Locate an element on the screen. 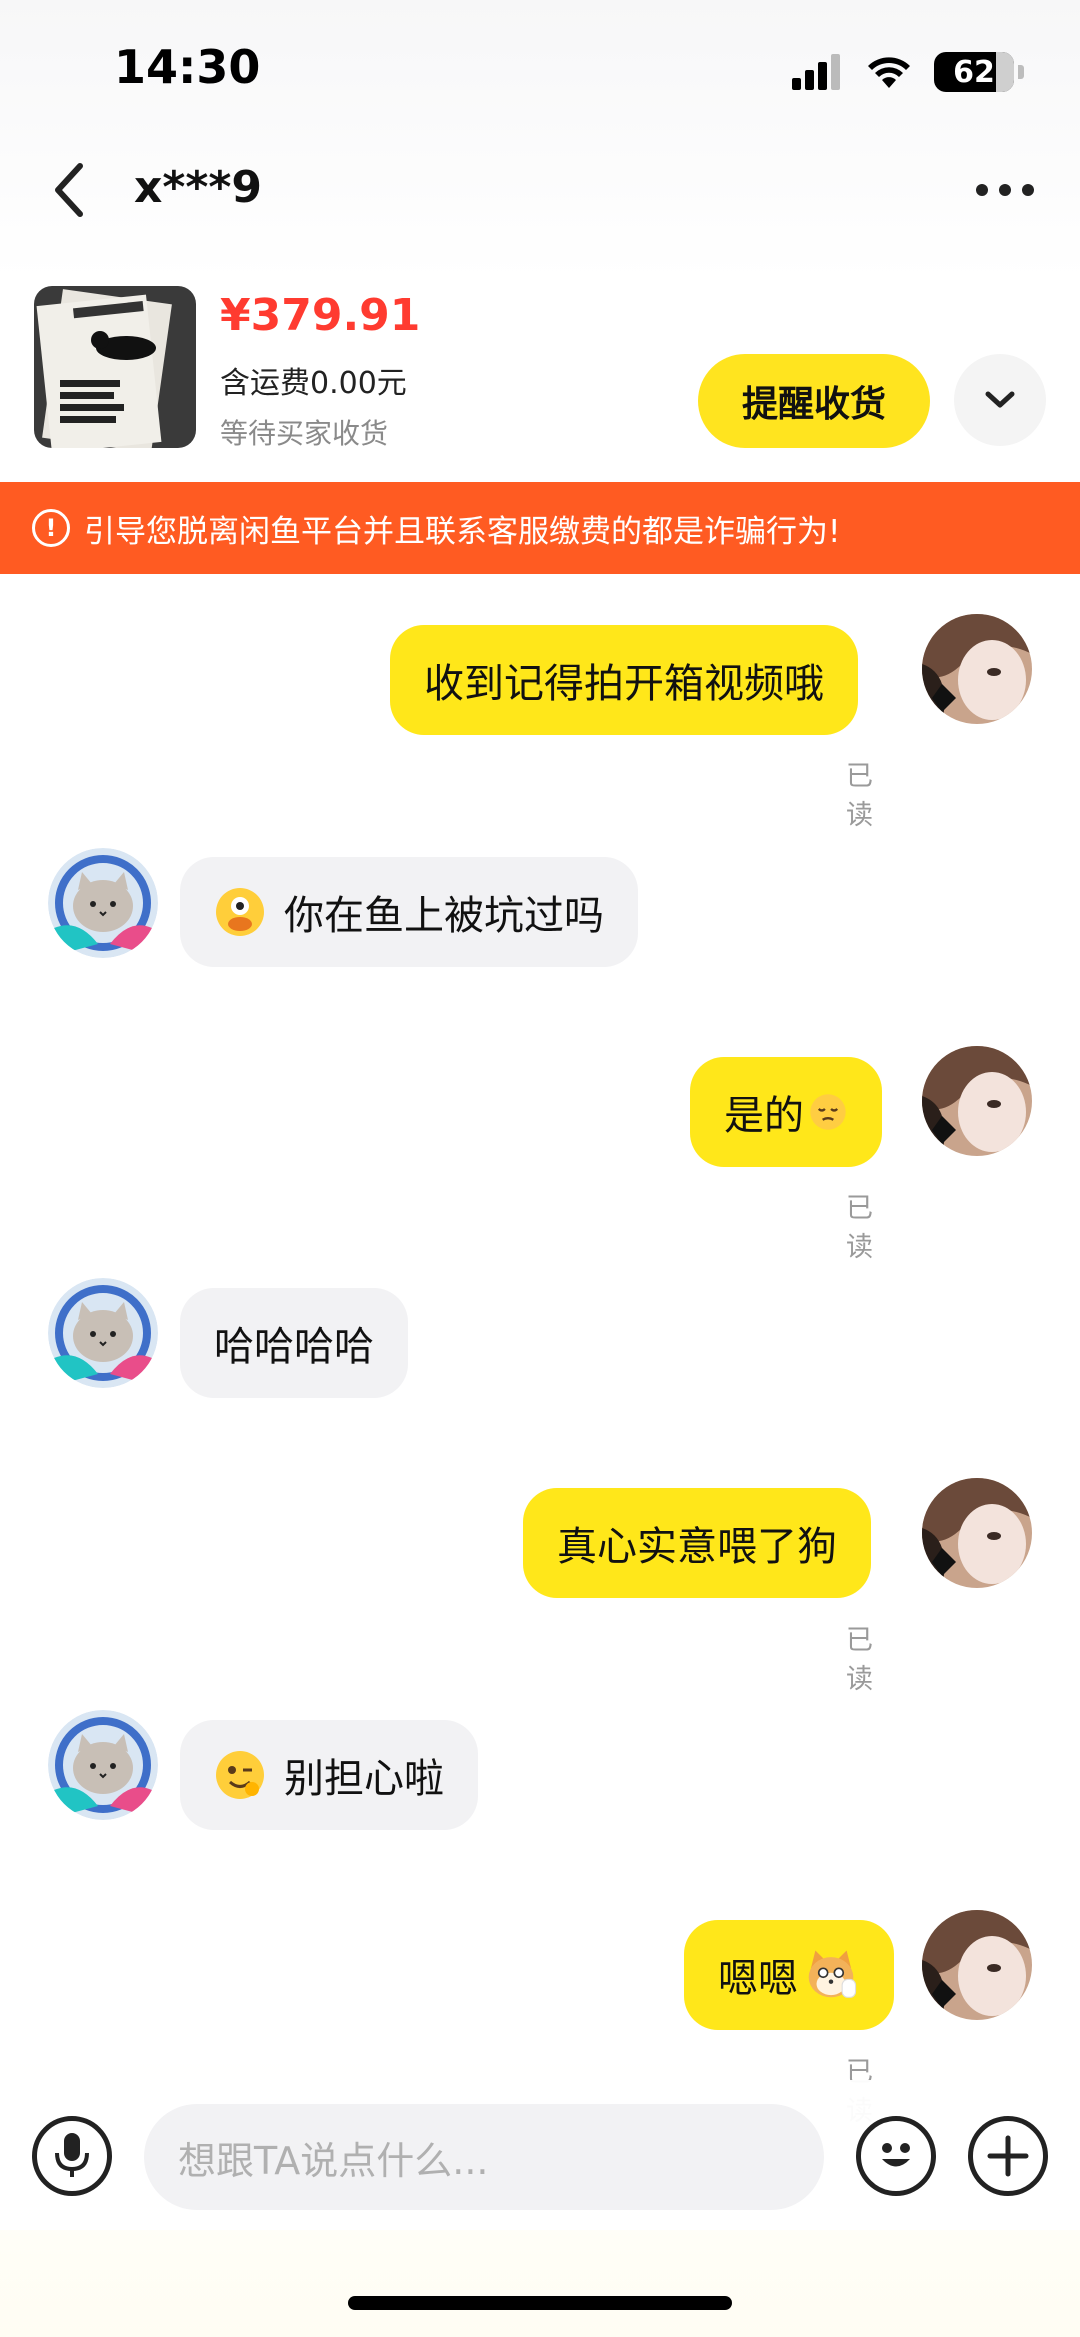 The image size is (1080, 2337). dizzy-face-emoji is located at coordinates (240, 912).